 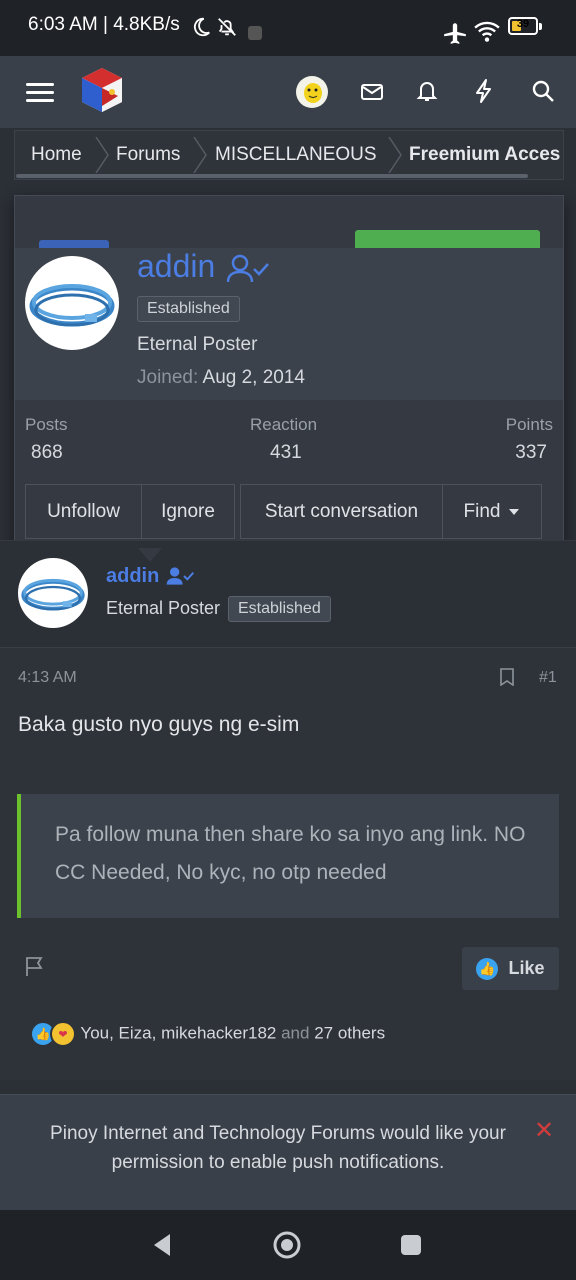 I want to click on site-header, so click(x=288, y=92).